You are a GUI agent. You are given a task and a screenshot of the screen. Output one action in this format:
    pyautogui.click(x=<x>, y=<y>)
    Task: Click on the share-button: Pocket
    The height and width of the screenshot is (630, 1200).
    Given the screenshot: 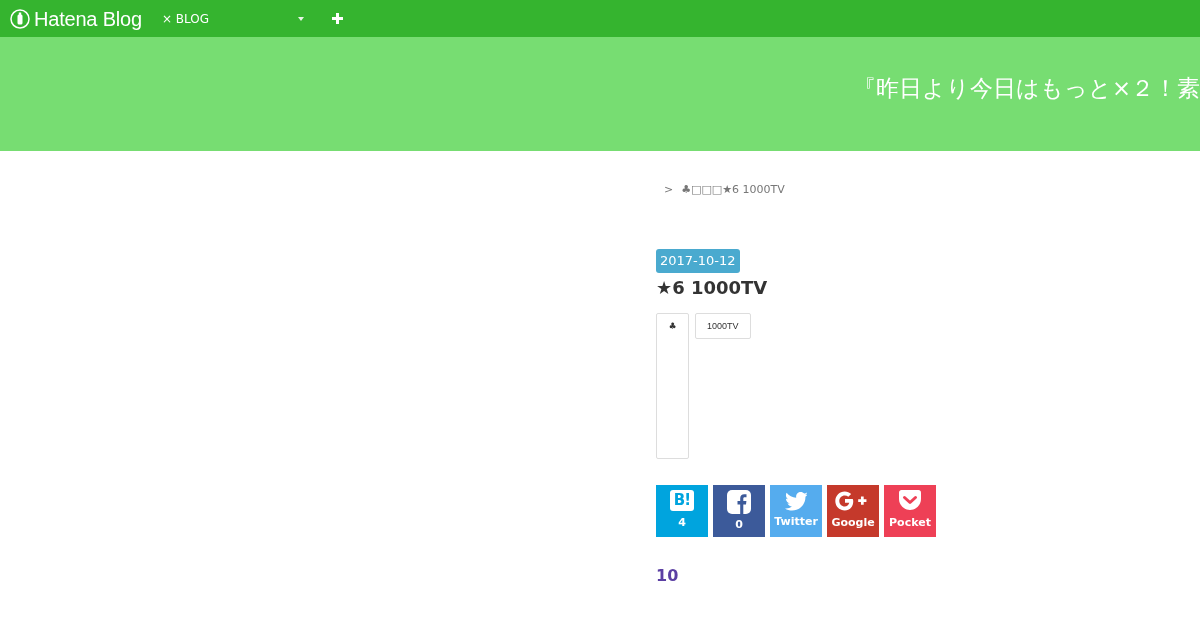 What is the action you would take?
    pyautogui.click(x=910, y=511)
    